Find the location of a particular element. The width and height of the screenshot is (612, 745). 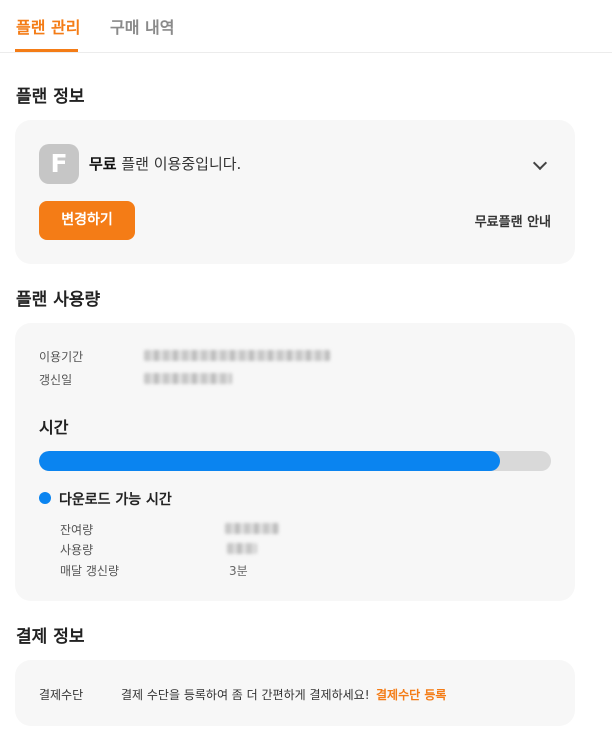

period-label: 이용기간 is located at coordinates (61, 357).